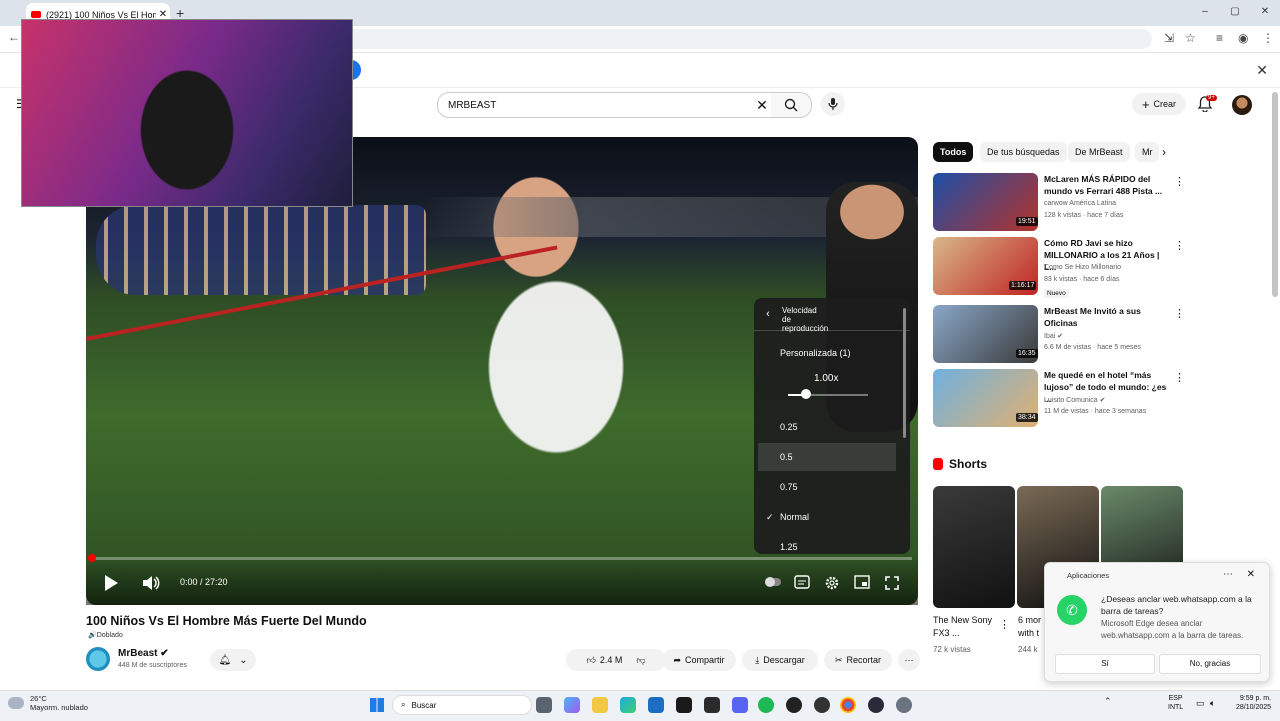  I want to click on voice-search-button, so click(833, 104).